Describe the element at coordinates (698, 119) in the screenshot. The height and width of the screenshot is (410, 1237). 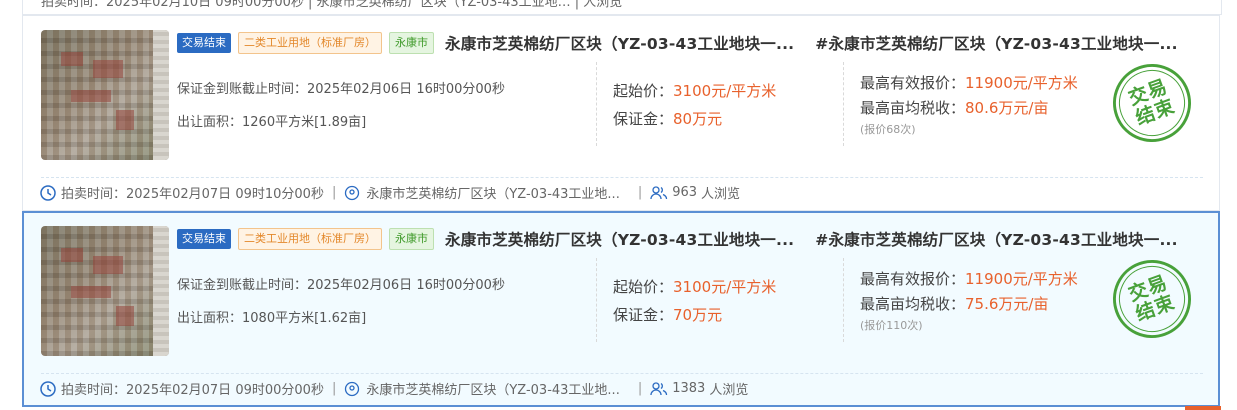
I see `deposit-amount-value: 80万元` at that location.